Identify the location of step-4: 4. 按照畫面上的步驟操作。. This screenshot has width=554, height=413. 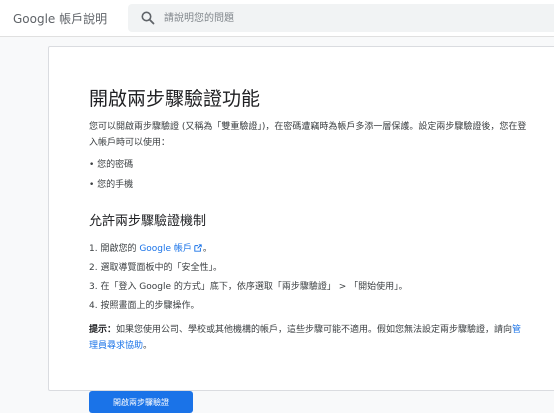
(144, 306).